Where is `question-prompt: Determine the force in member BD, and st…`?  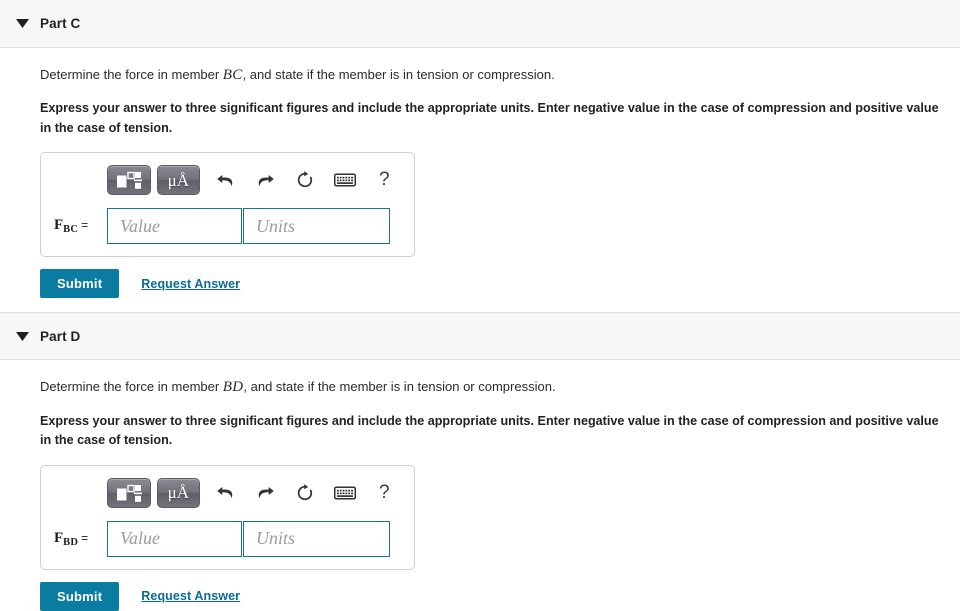 question-prompt: Determine the force in member BD, and st… is located at coordinates (500, 378).